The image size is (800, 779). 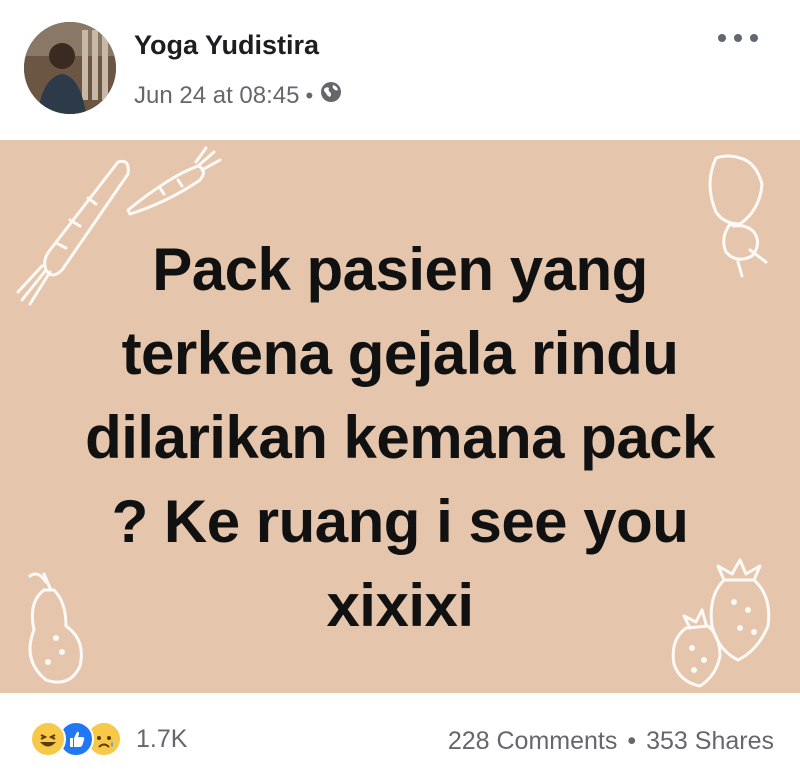 I want to click on beet-doodle, so click(x=736, y=190).